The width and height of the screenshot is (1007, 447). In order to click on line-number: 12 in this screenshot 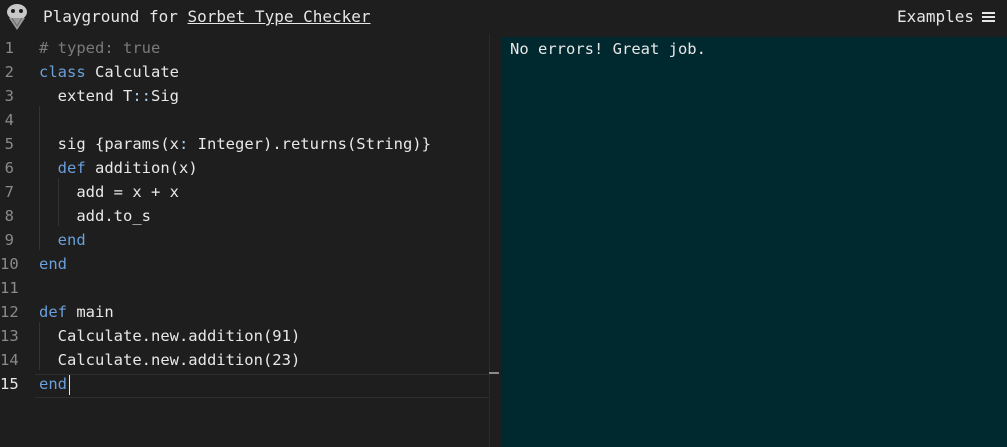, I will do `click(9, 312)`.